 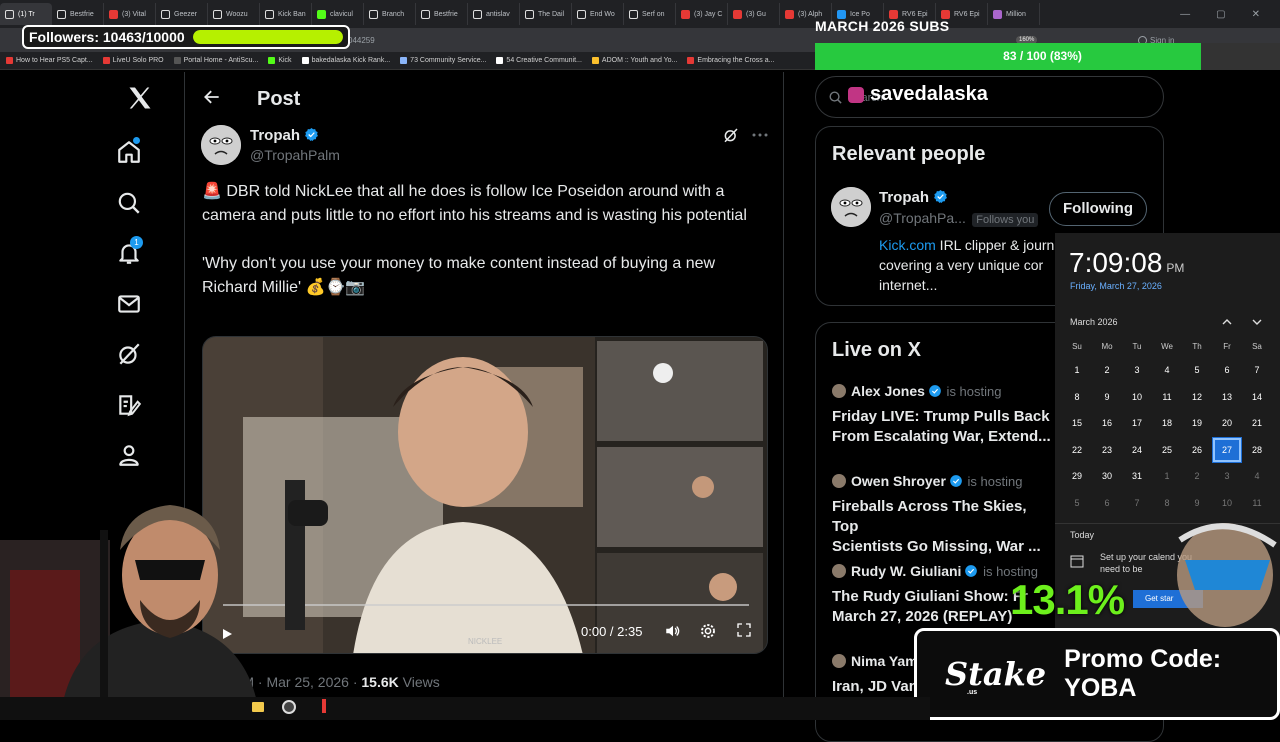 I want to click on file-explorer-icon, so click(x=258, y=707).